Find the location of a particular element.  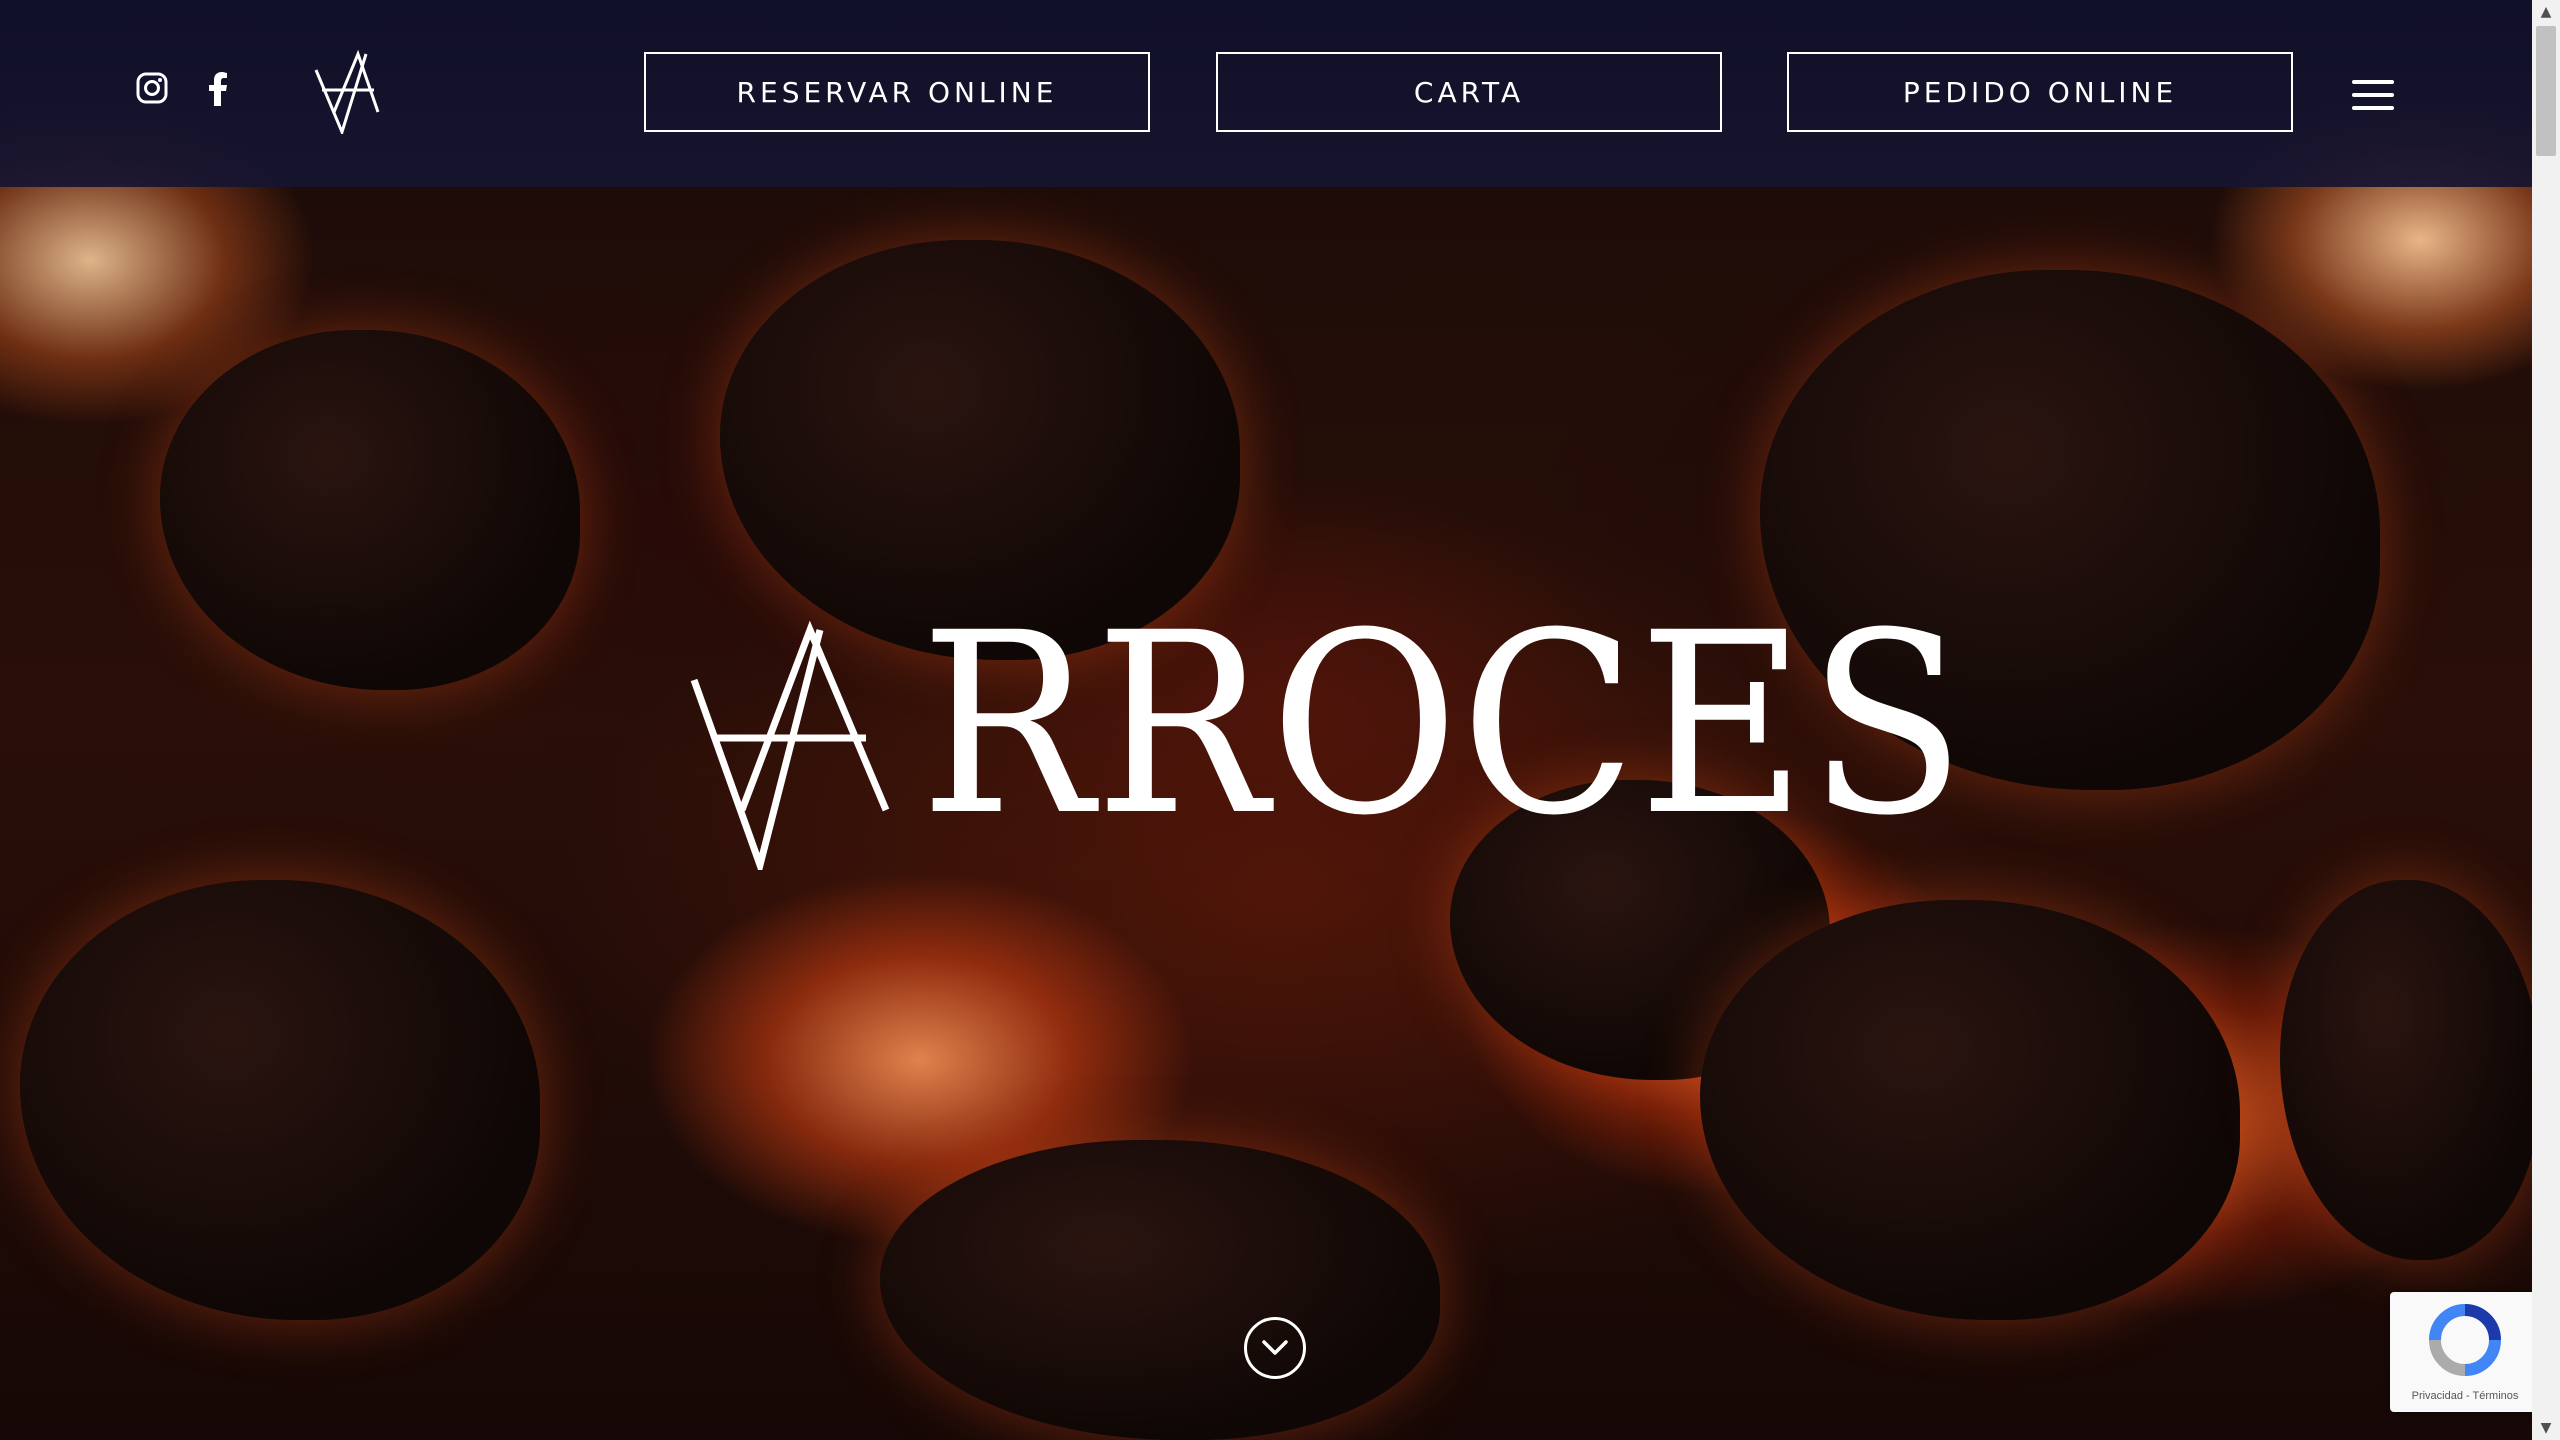

recaptcha-icon is located at coordinates (2465, 1340).